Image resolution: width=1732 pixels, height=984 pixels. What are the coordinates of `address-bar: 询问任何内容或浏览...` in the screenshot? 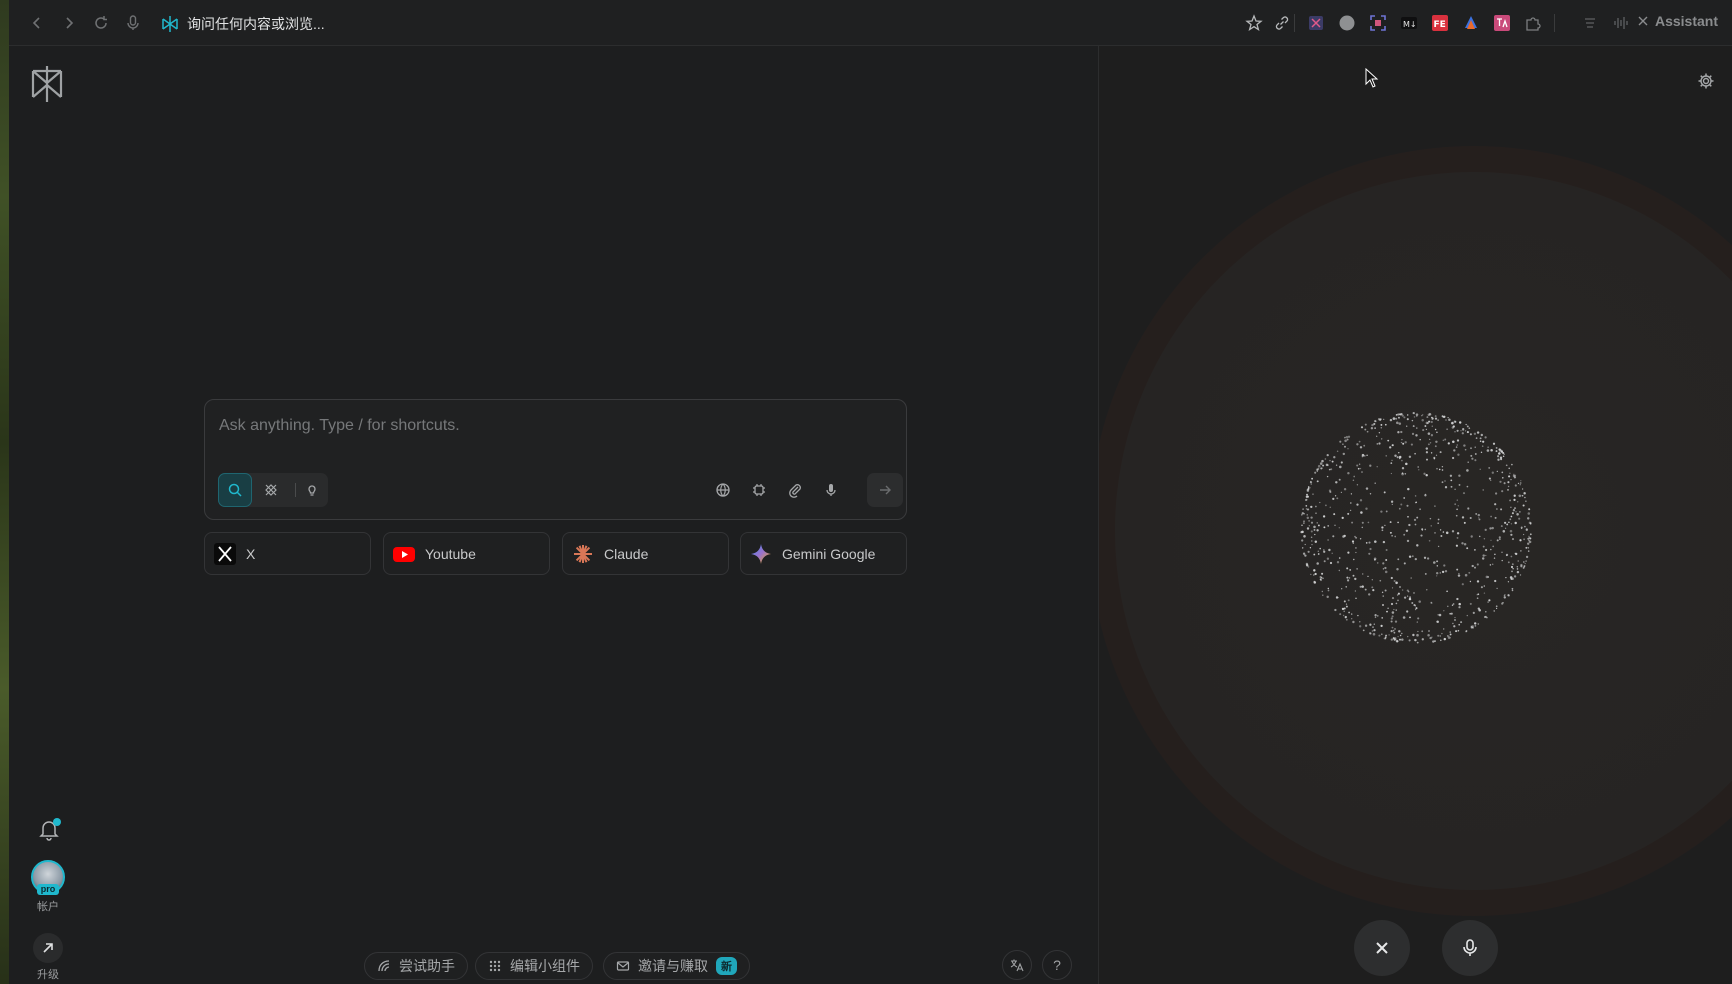 It's located at (243, 24).